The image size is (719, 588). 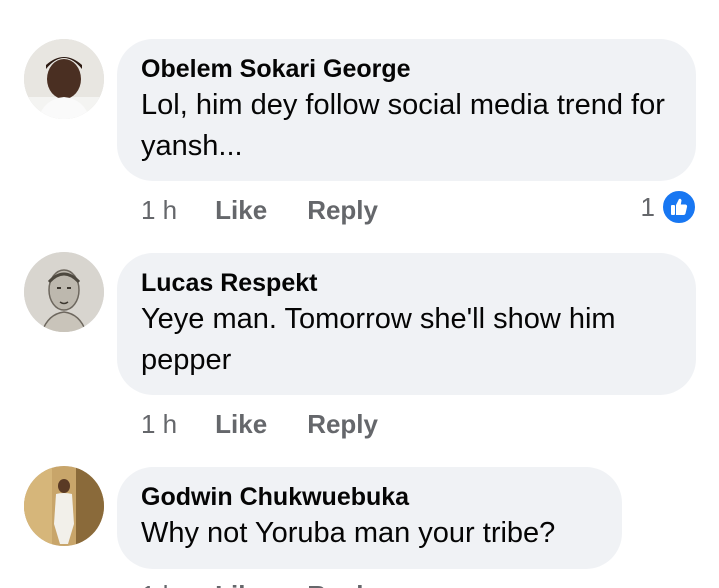 I want to click on thumbs-up-icon, so click(x=679, y=207).